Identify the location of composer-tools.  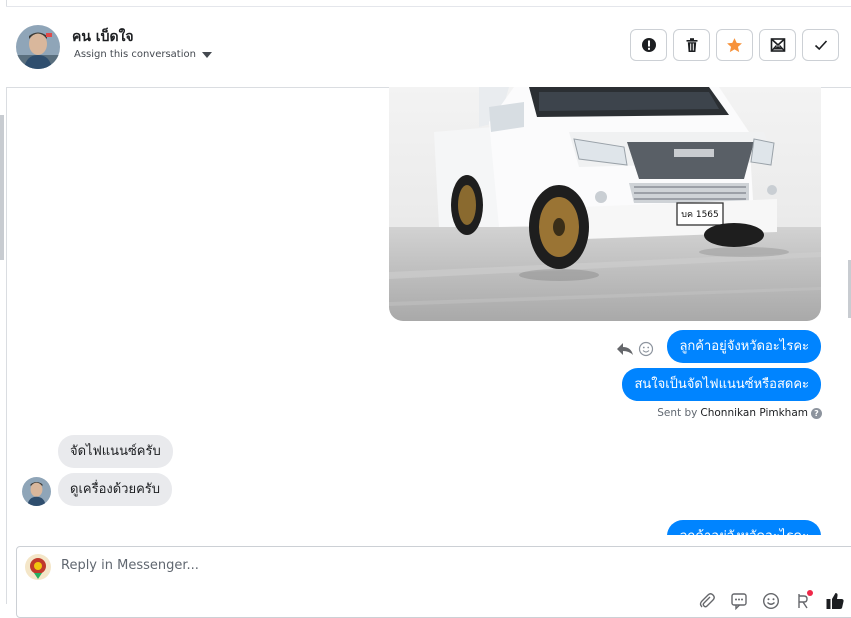
(771, 600).